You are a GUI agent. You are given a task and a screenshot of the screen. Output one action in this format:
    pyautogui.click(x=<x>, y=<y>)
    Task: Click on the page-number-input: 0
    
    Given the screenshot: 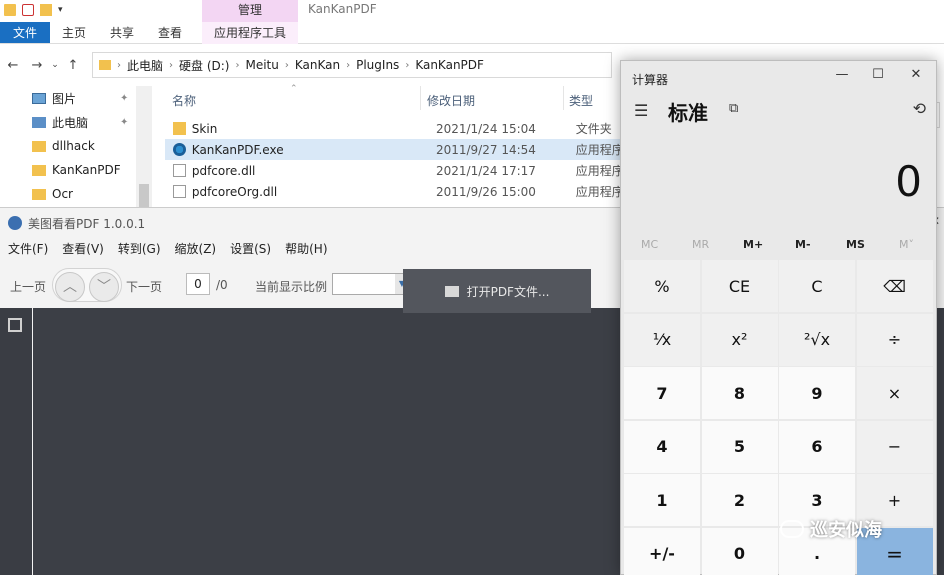 What is the action you would take?
    pyautogui.click(x=198, y=284)
    